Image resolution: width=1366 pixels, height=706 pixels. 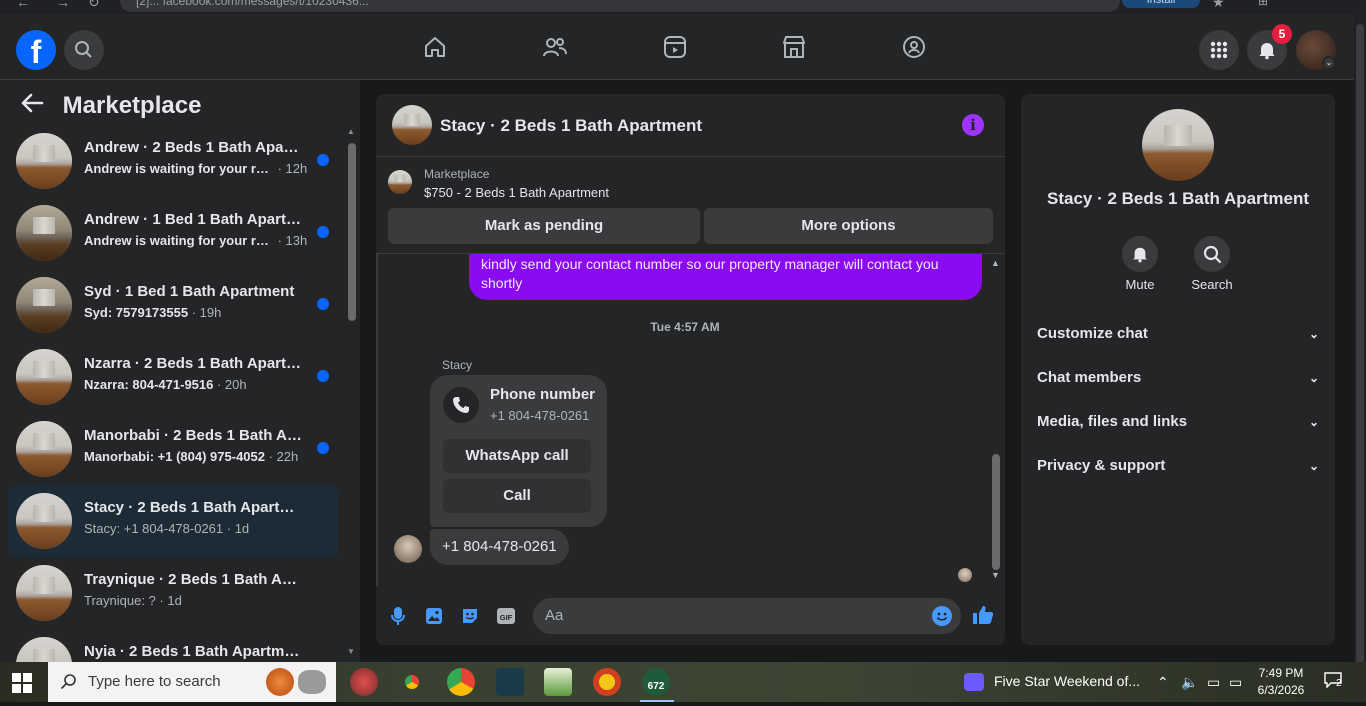 What do you see at coordinates (557, 49) in the screenshot?
I see `friends-icon` at bounding box center [557, 49].